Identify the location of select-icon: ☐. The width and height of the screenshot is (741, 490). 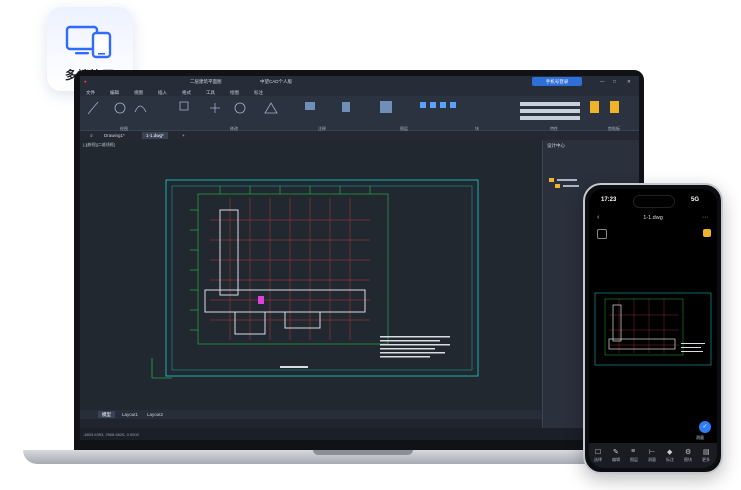
(598, 452).